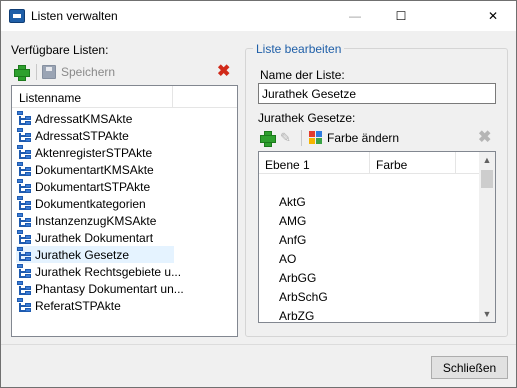  I want to click on available-lists-label: Verfügbare Listen:, so click(60, 50).